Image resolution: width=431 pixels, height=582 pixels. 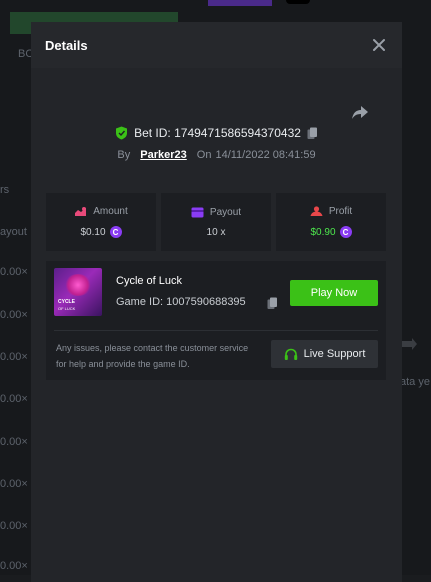 What do you see at coordinates (110, 211) in the screenshot?
I see `stat-amount-label: Amount` at bounding box center [110, 211].